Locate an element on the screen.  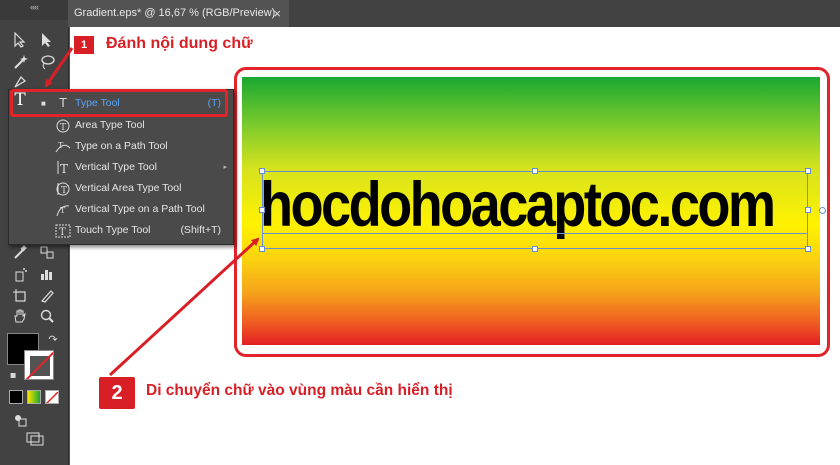
menu-item-touch-type-tool: T Touch Type Tool (Shift+T) is located at coordinates (120, 230).